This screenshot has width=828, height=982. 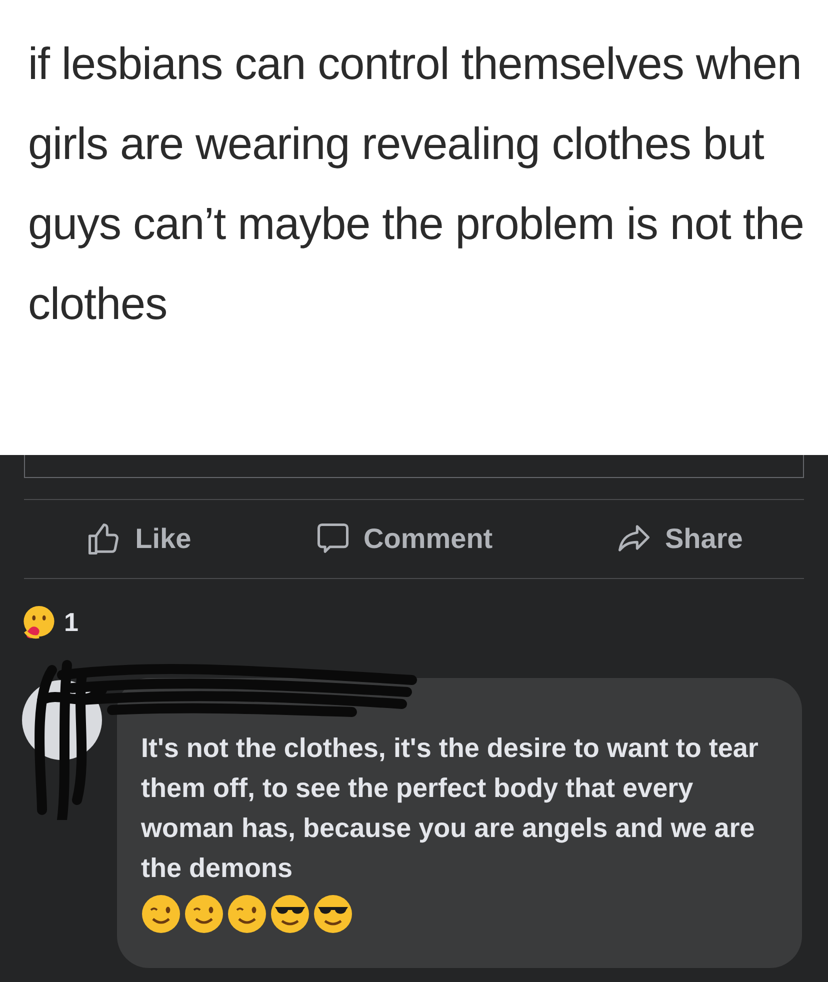 What do you see at coordinates (403, 539) in the screenshot?
I see `comment-button: Comment` at bounding box center [403, 539].